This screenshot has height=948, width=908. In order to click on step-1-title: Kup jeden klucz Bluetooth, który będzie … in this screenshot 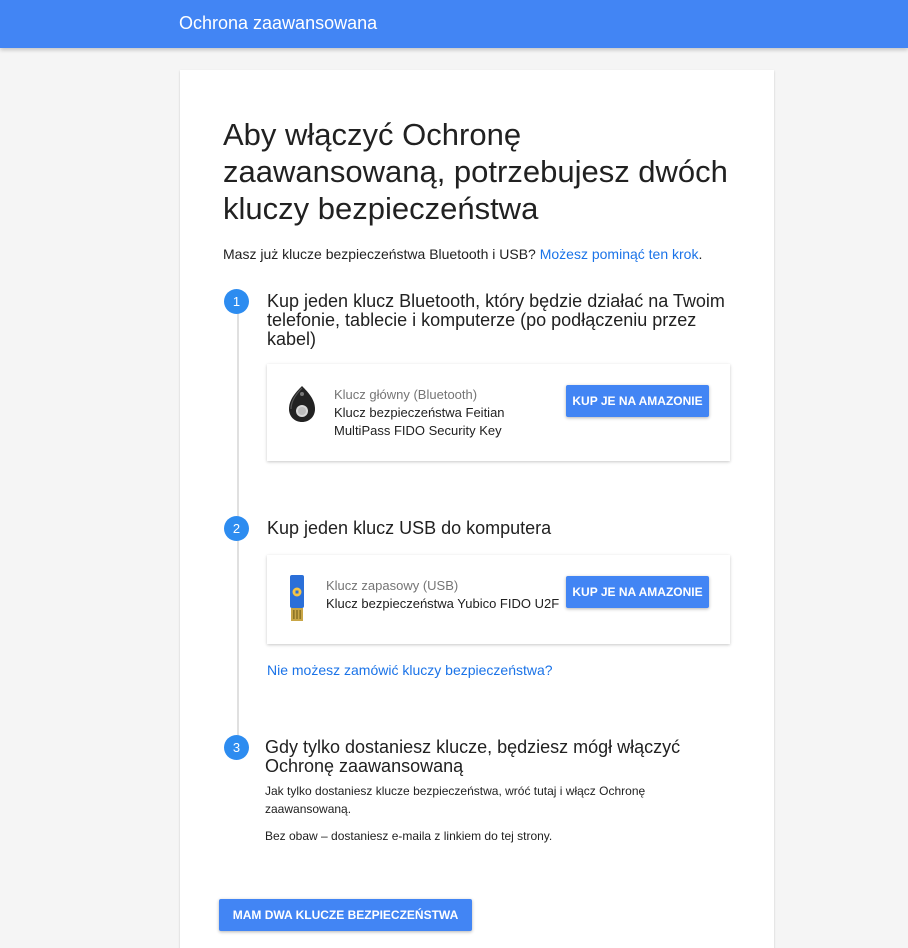, I will do `click(496, 320)`.